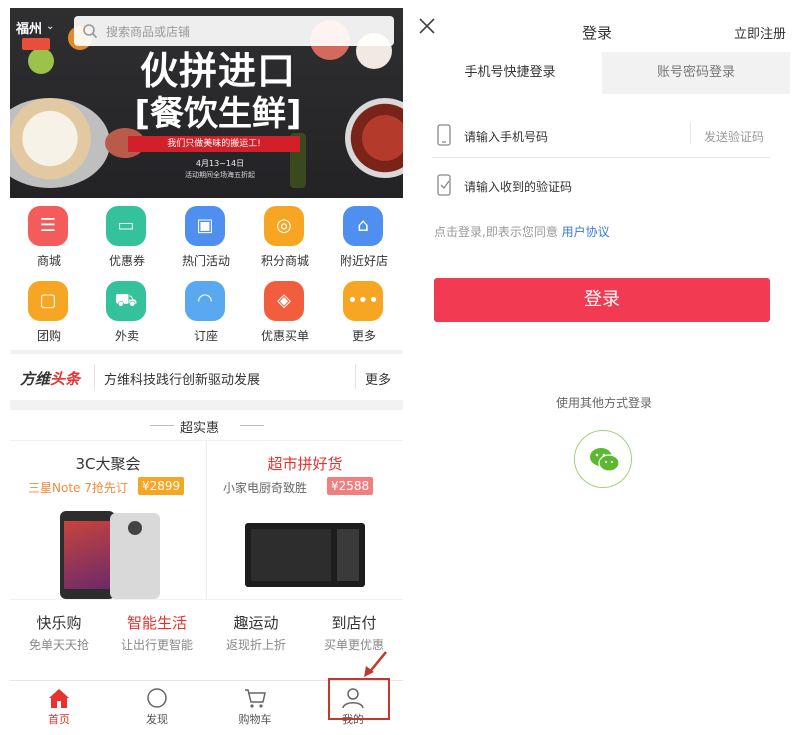  I want to click on banner-date: 4月13~14日, so click(220, 163).